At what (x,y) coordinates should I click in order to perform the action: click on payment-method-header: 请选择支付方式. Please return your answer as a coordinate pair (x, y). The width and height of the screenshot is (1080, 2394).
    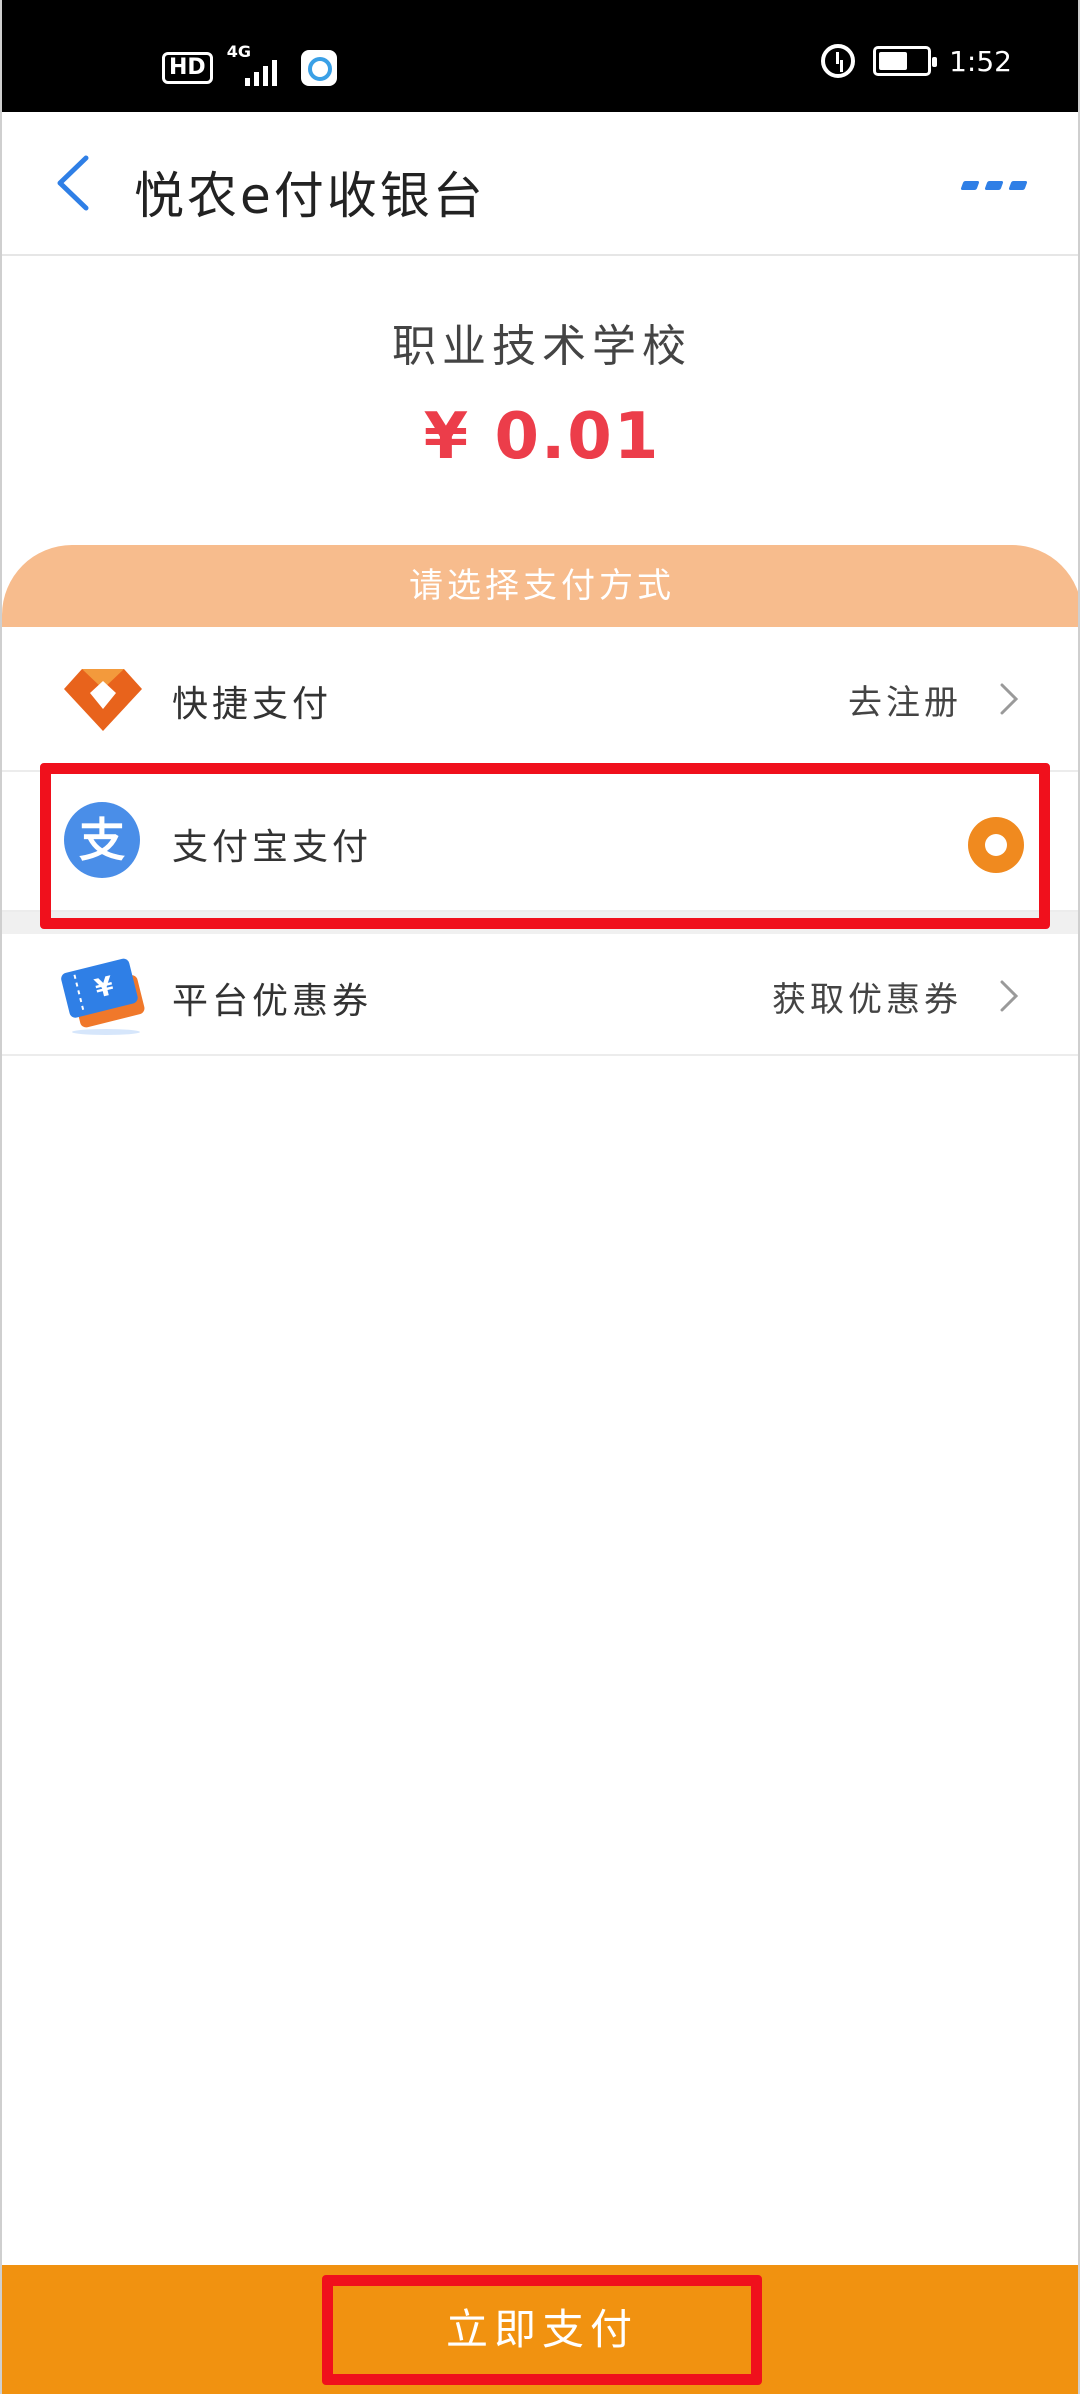
    Looking at the image, I should click on (540, 586).